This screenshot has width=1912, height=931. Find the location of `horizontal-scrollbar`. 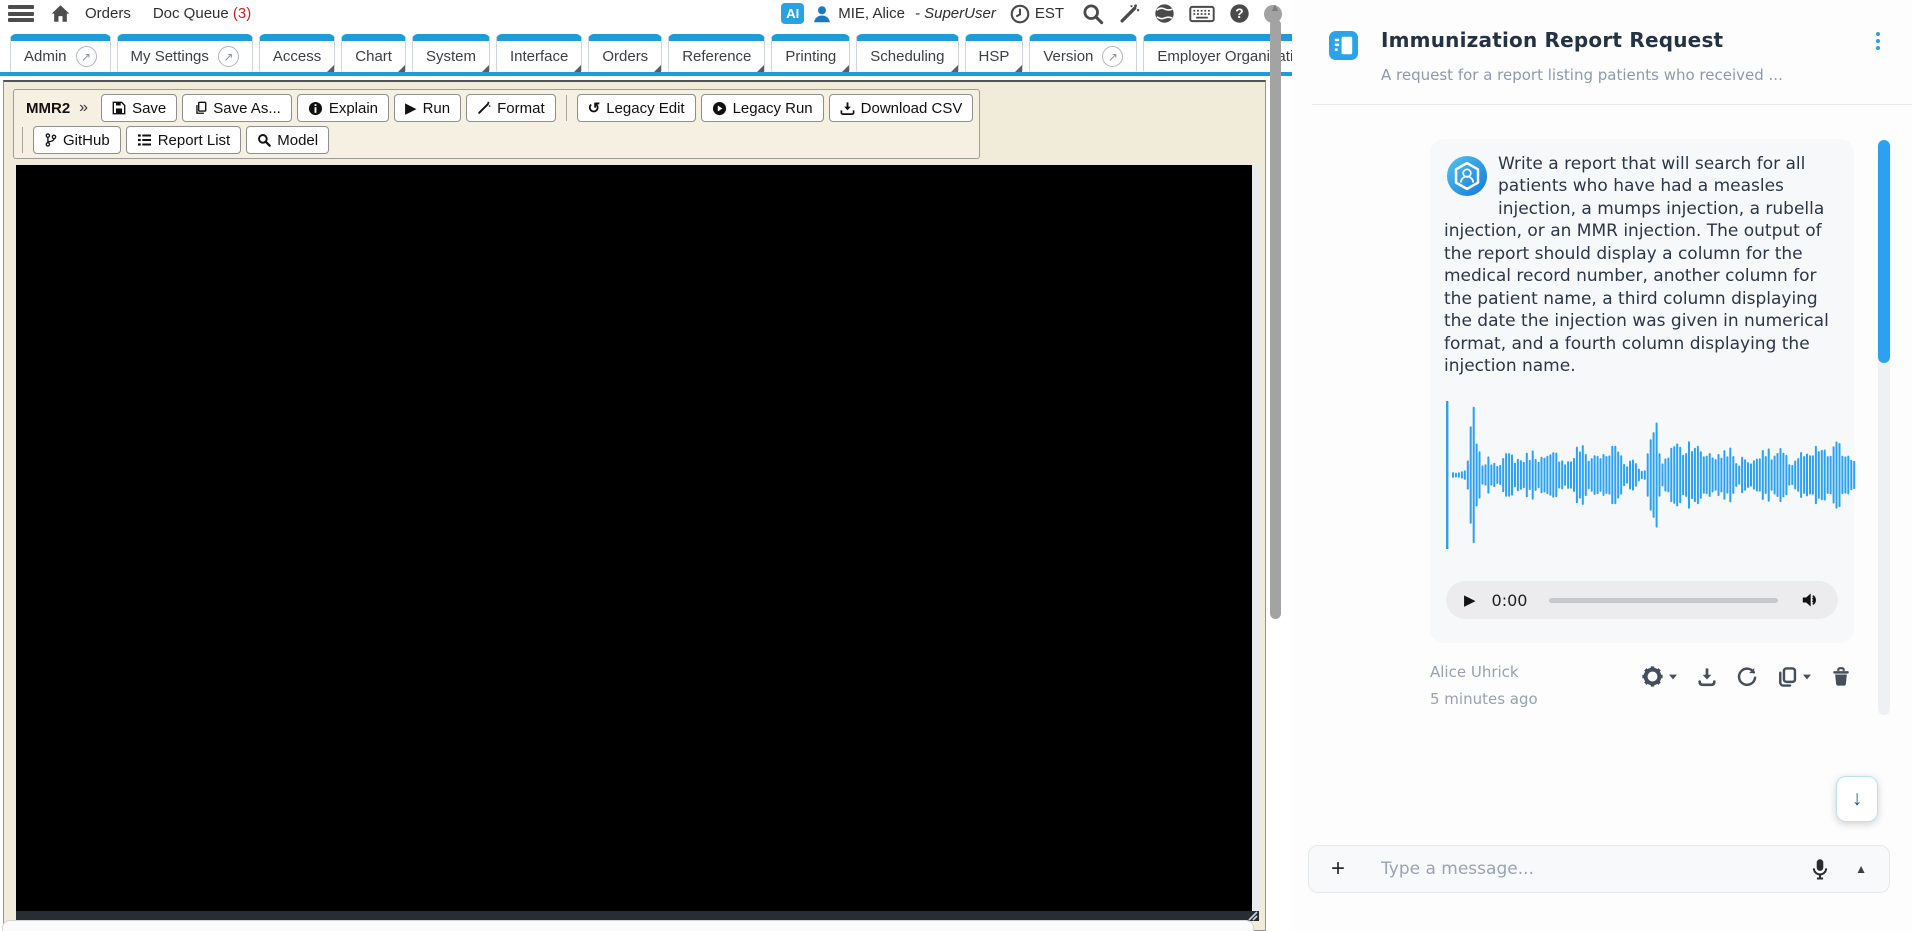

horizontal-scrollbar is located at coordinates (628, 925).